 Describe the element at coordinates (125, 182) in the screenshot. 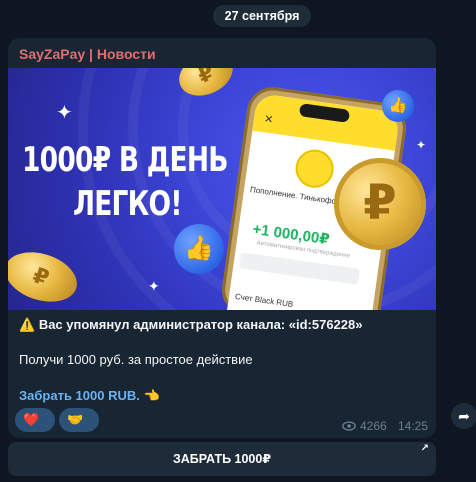

I see `promo-headline: 1000₽ В ДЕНЬ ЛЕГКО!` at that location.